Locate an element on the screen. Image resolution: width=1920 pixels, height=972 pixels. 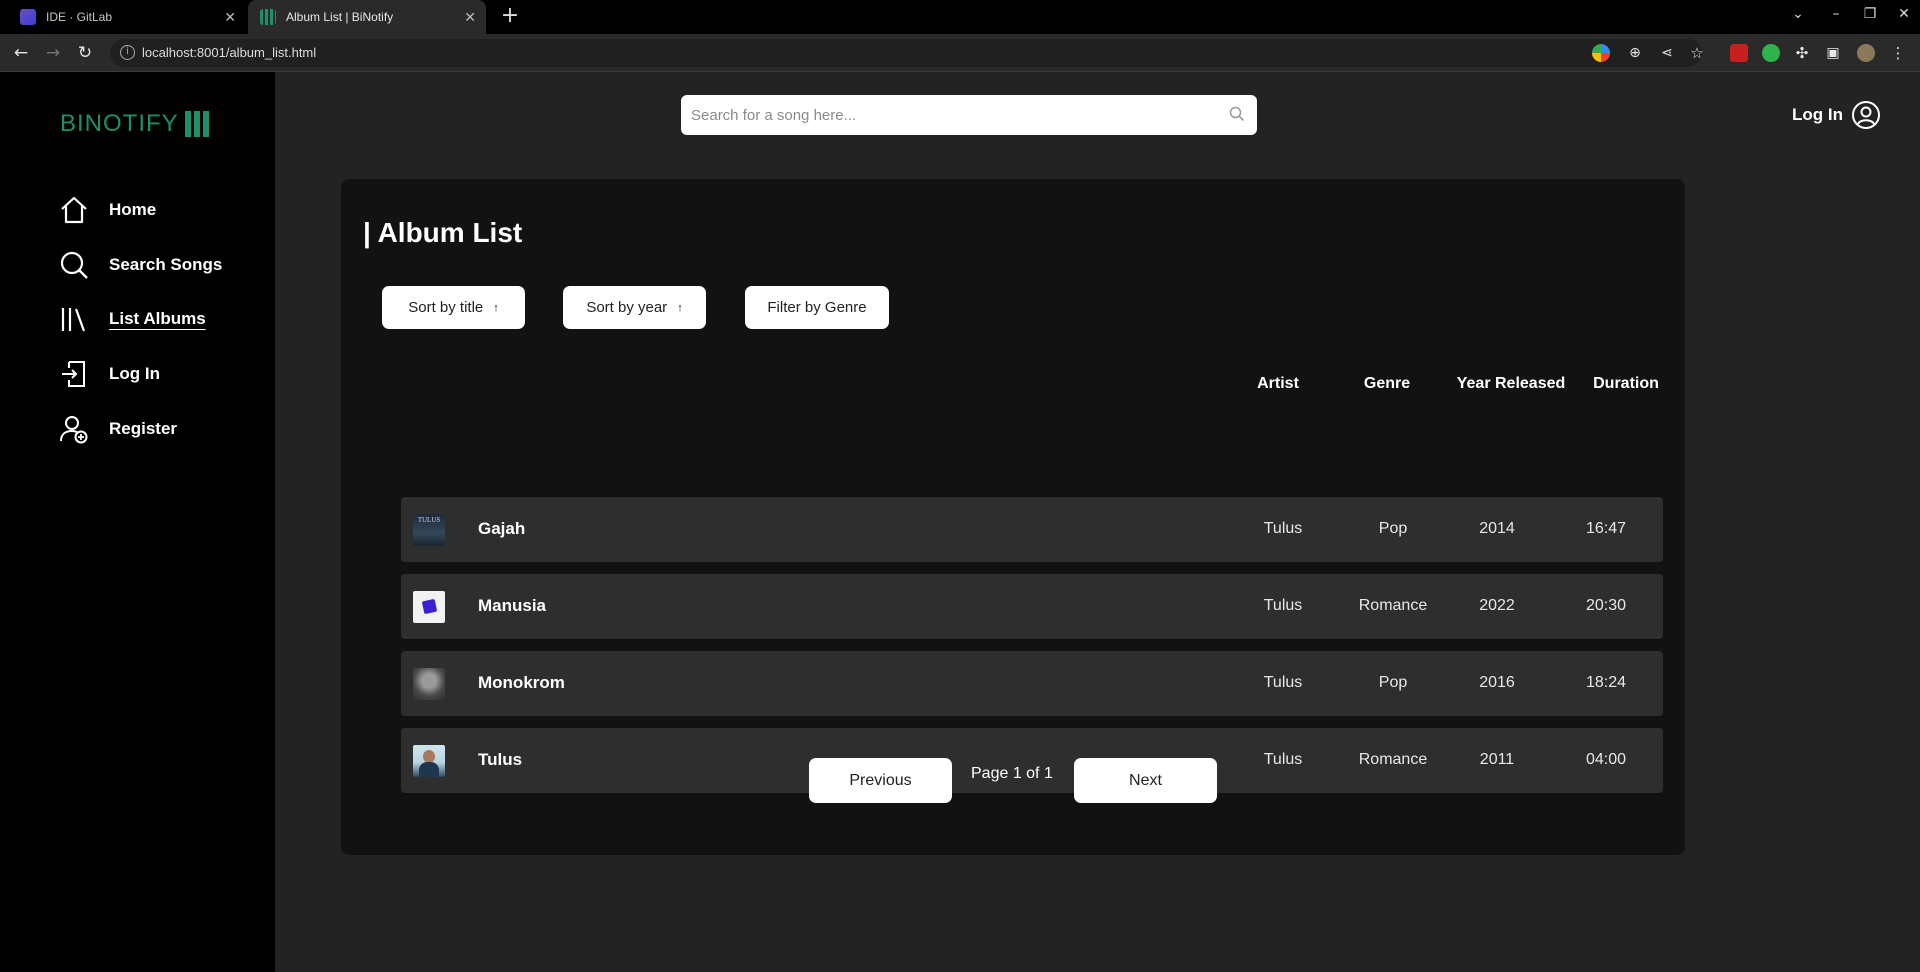
filter-genre-label: Filter by Genre is located at coordinates (817, 307).